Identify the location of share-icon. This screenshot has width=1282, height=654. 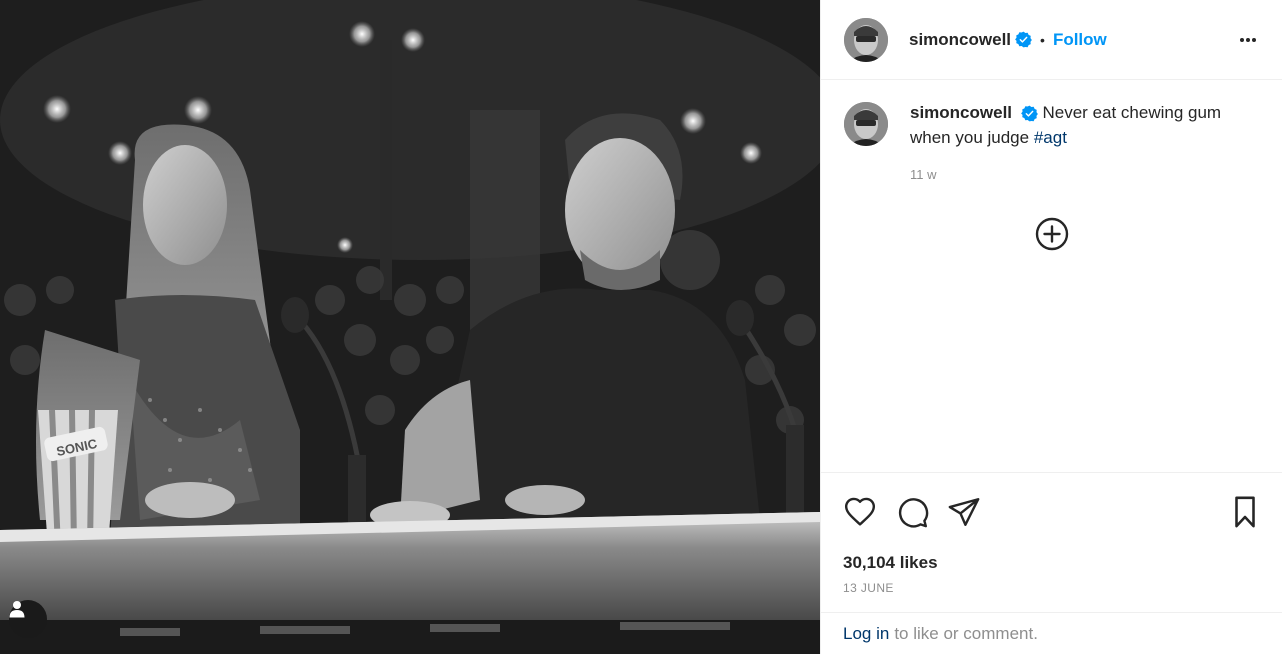
(964, 512).